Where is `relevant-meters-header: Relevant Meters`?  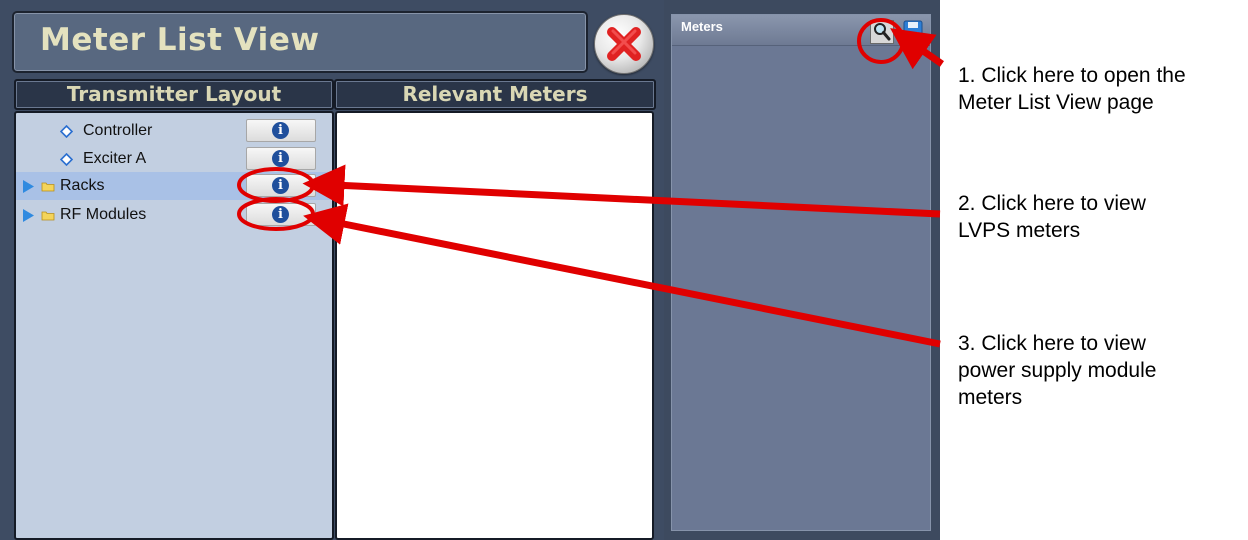 relevant-meters-header: Relevant Meters is located at coordinates (495, 94).